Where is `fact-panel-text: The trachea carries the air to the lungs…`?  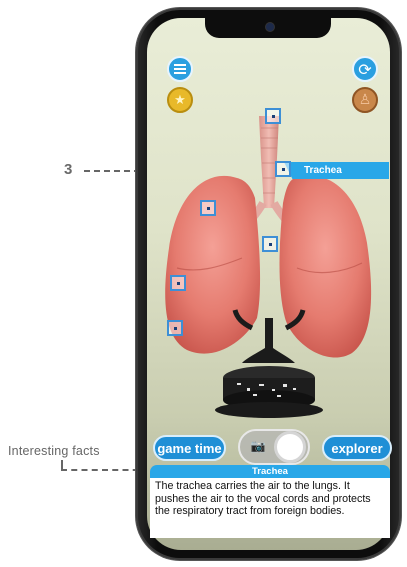 fact-panel-text: The trachea carries the air to the lungs… is located at coordinates (270, 508).